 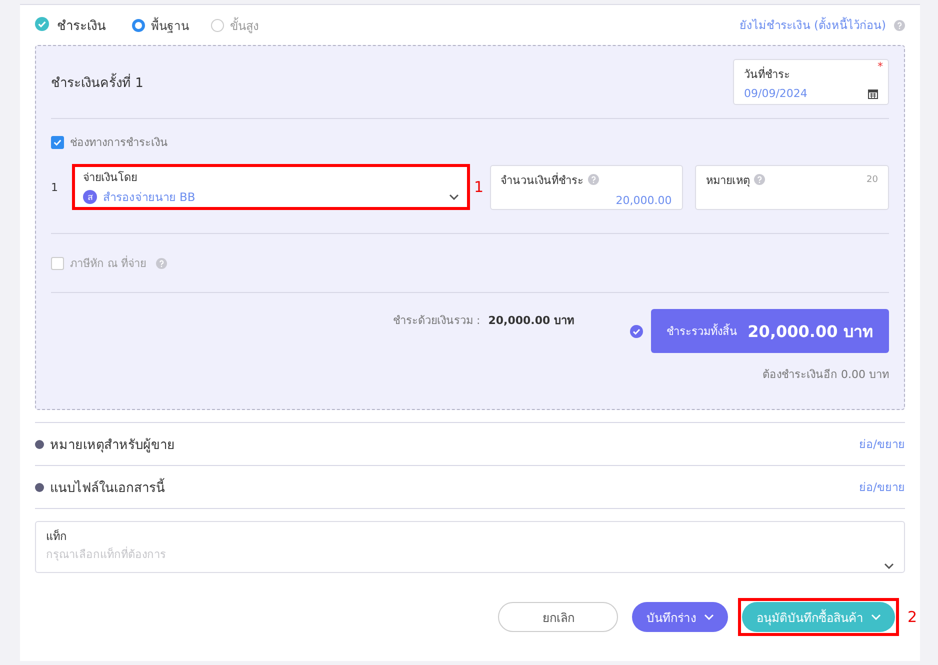 What do you see at coordinates (479, 187) in the screenshot?
I see `annotation-number: 1` at bounding box center [479, 187].